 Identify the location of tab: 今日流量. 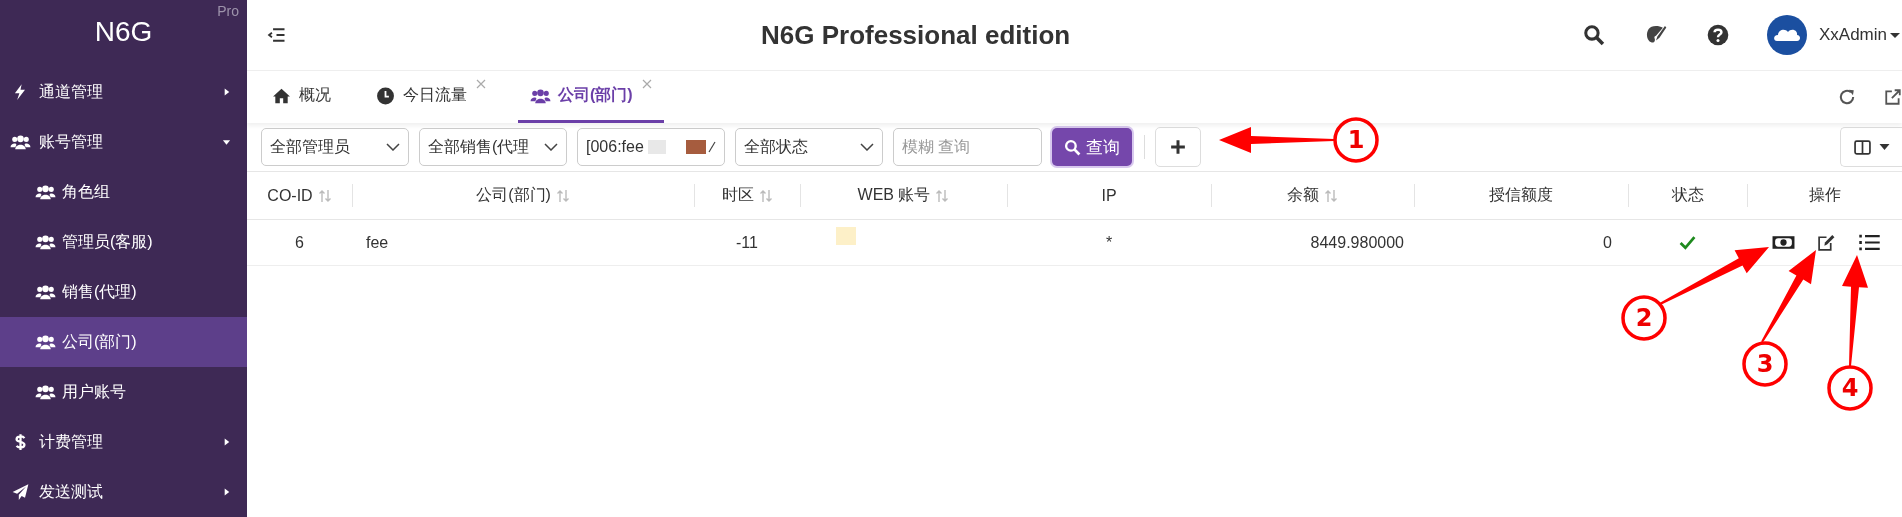
(430, 97).